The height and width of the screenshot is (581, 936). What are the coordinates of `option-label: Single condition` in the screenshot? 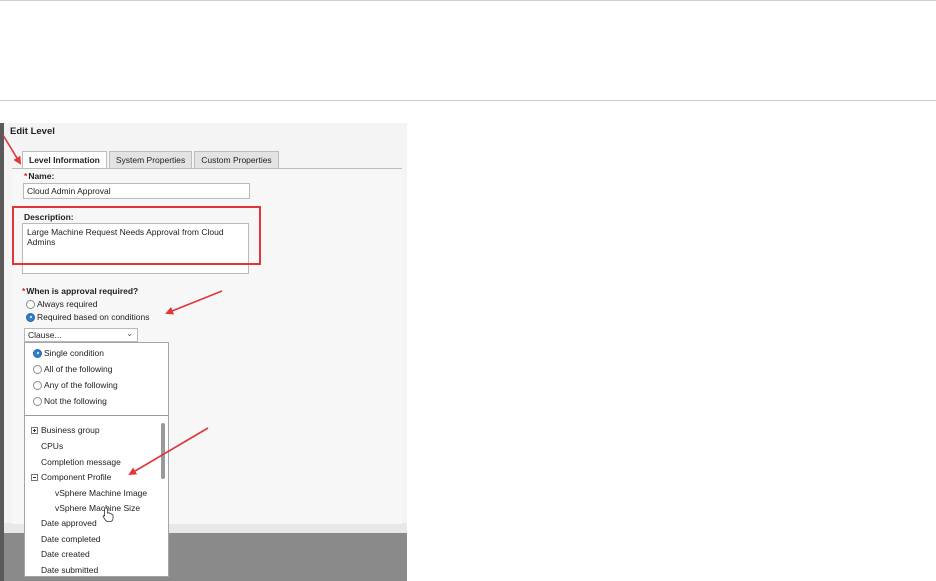 It's located at (74, 353).